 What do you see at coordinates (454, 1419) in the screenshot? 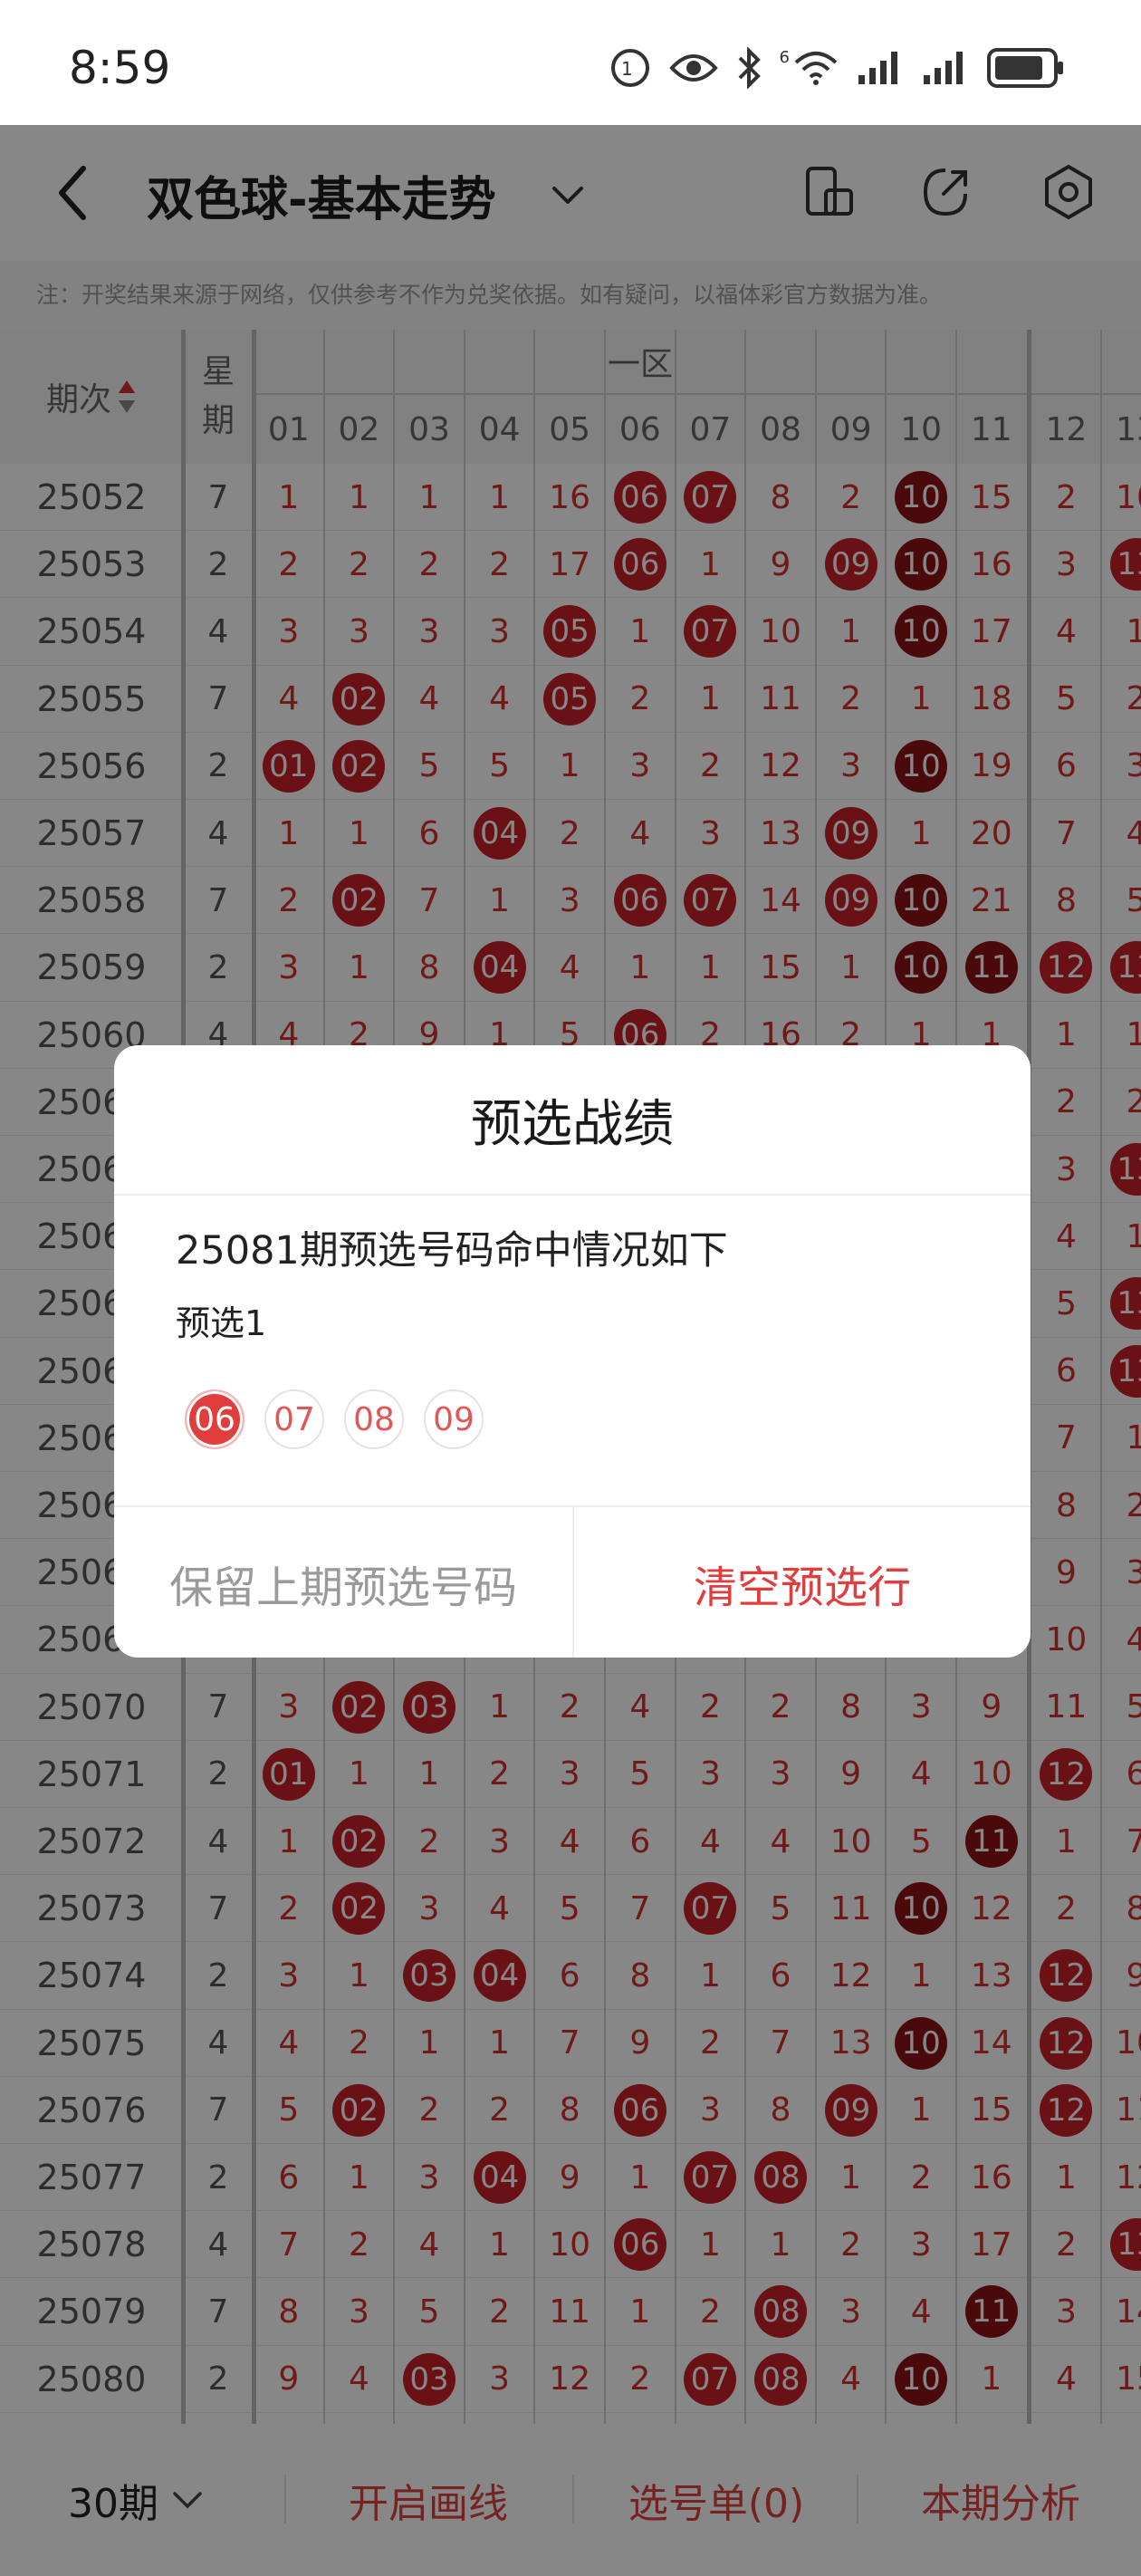
I see `preselect-ball: 09` at bounding box center [454, 1419].